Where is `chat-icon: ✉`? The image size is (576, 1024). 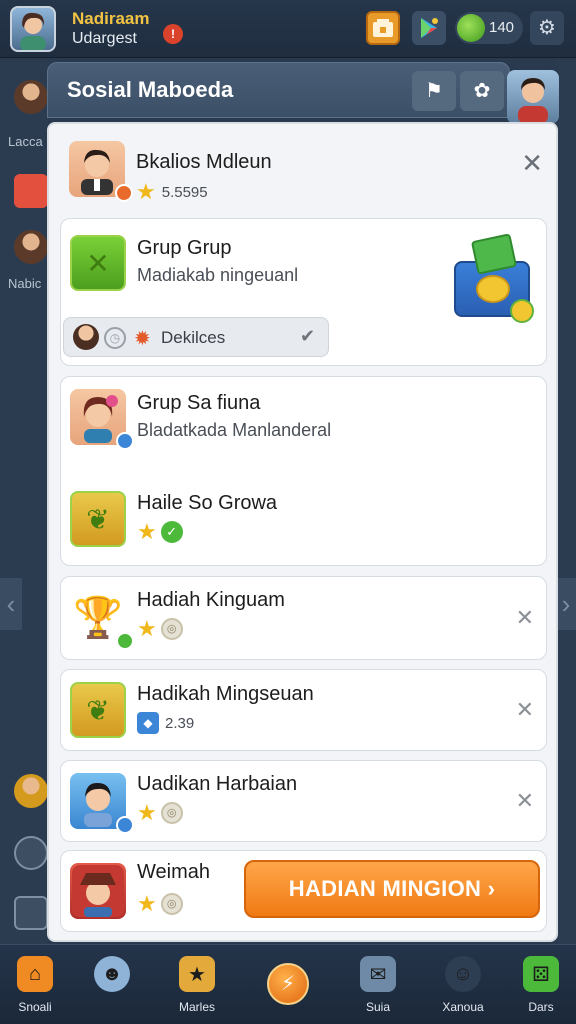 chat-icon: ✉ is located at coordinates (378, 974).